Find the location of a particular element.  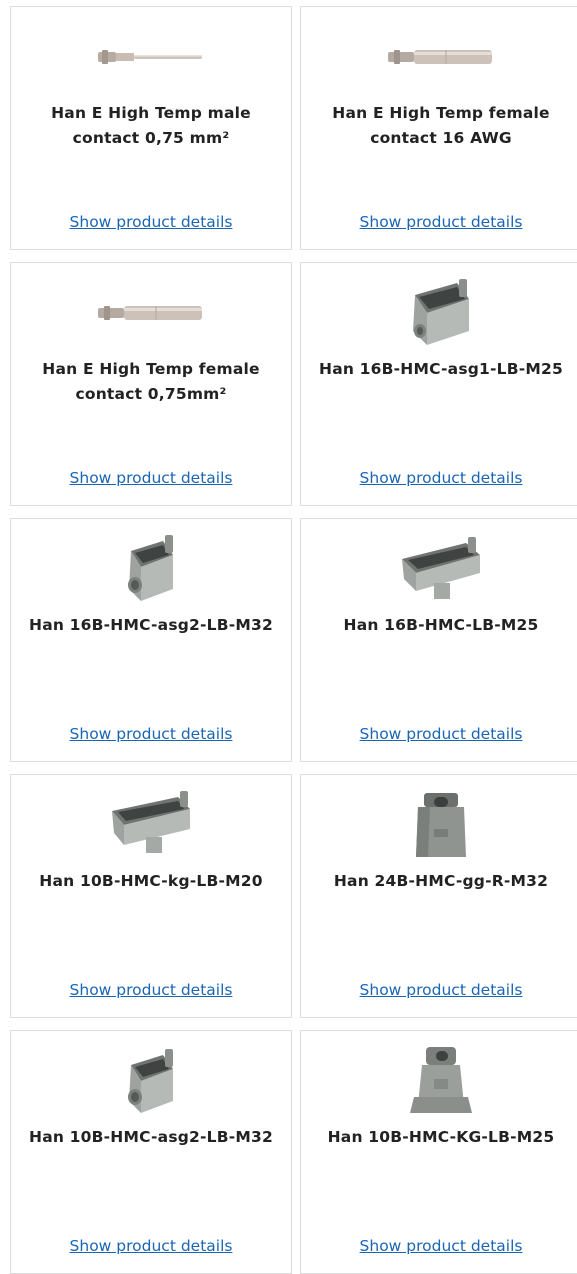

product-title: Han 10B-HMC-KG-LB-M25 is located at coordinates (441, 1137).